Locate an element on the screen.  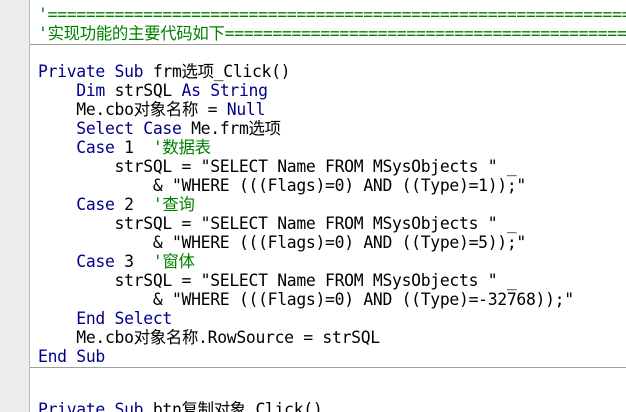
code-text: btn复制对象_Click() is located at coordinates (233, 406).